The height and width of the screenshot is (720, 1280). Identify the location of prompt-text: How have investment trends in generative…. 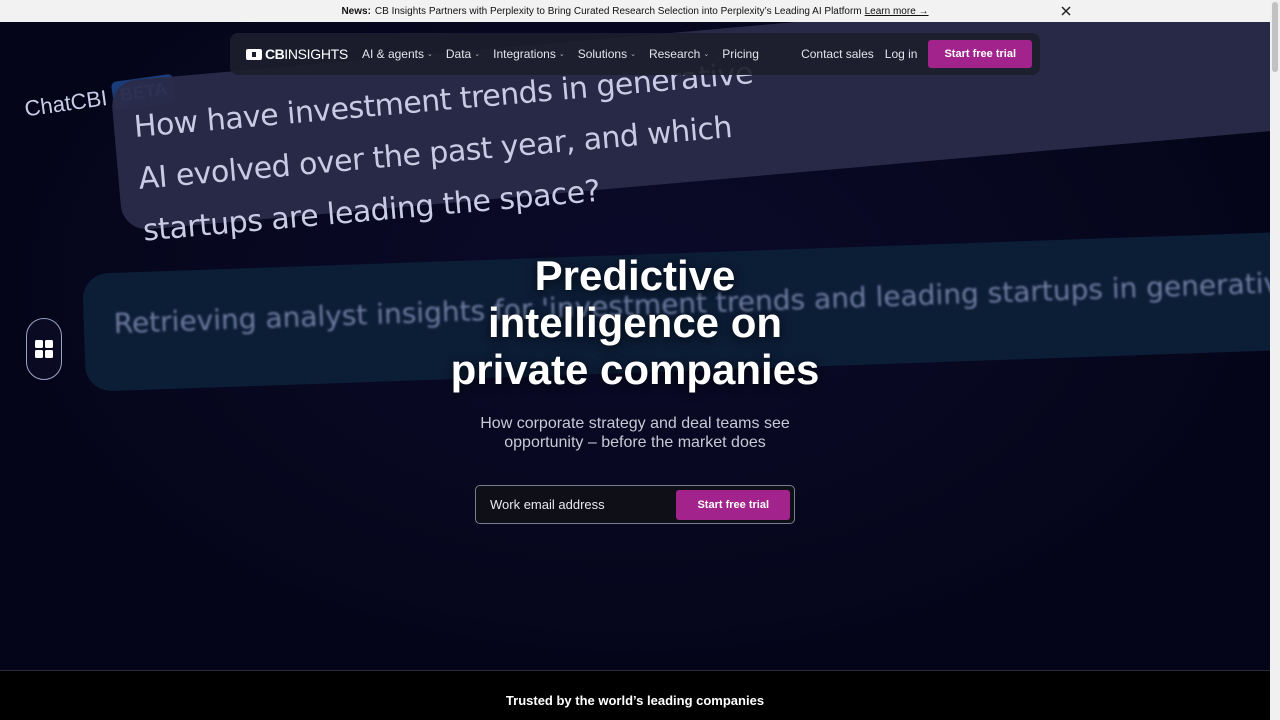
(443, 152).